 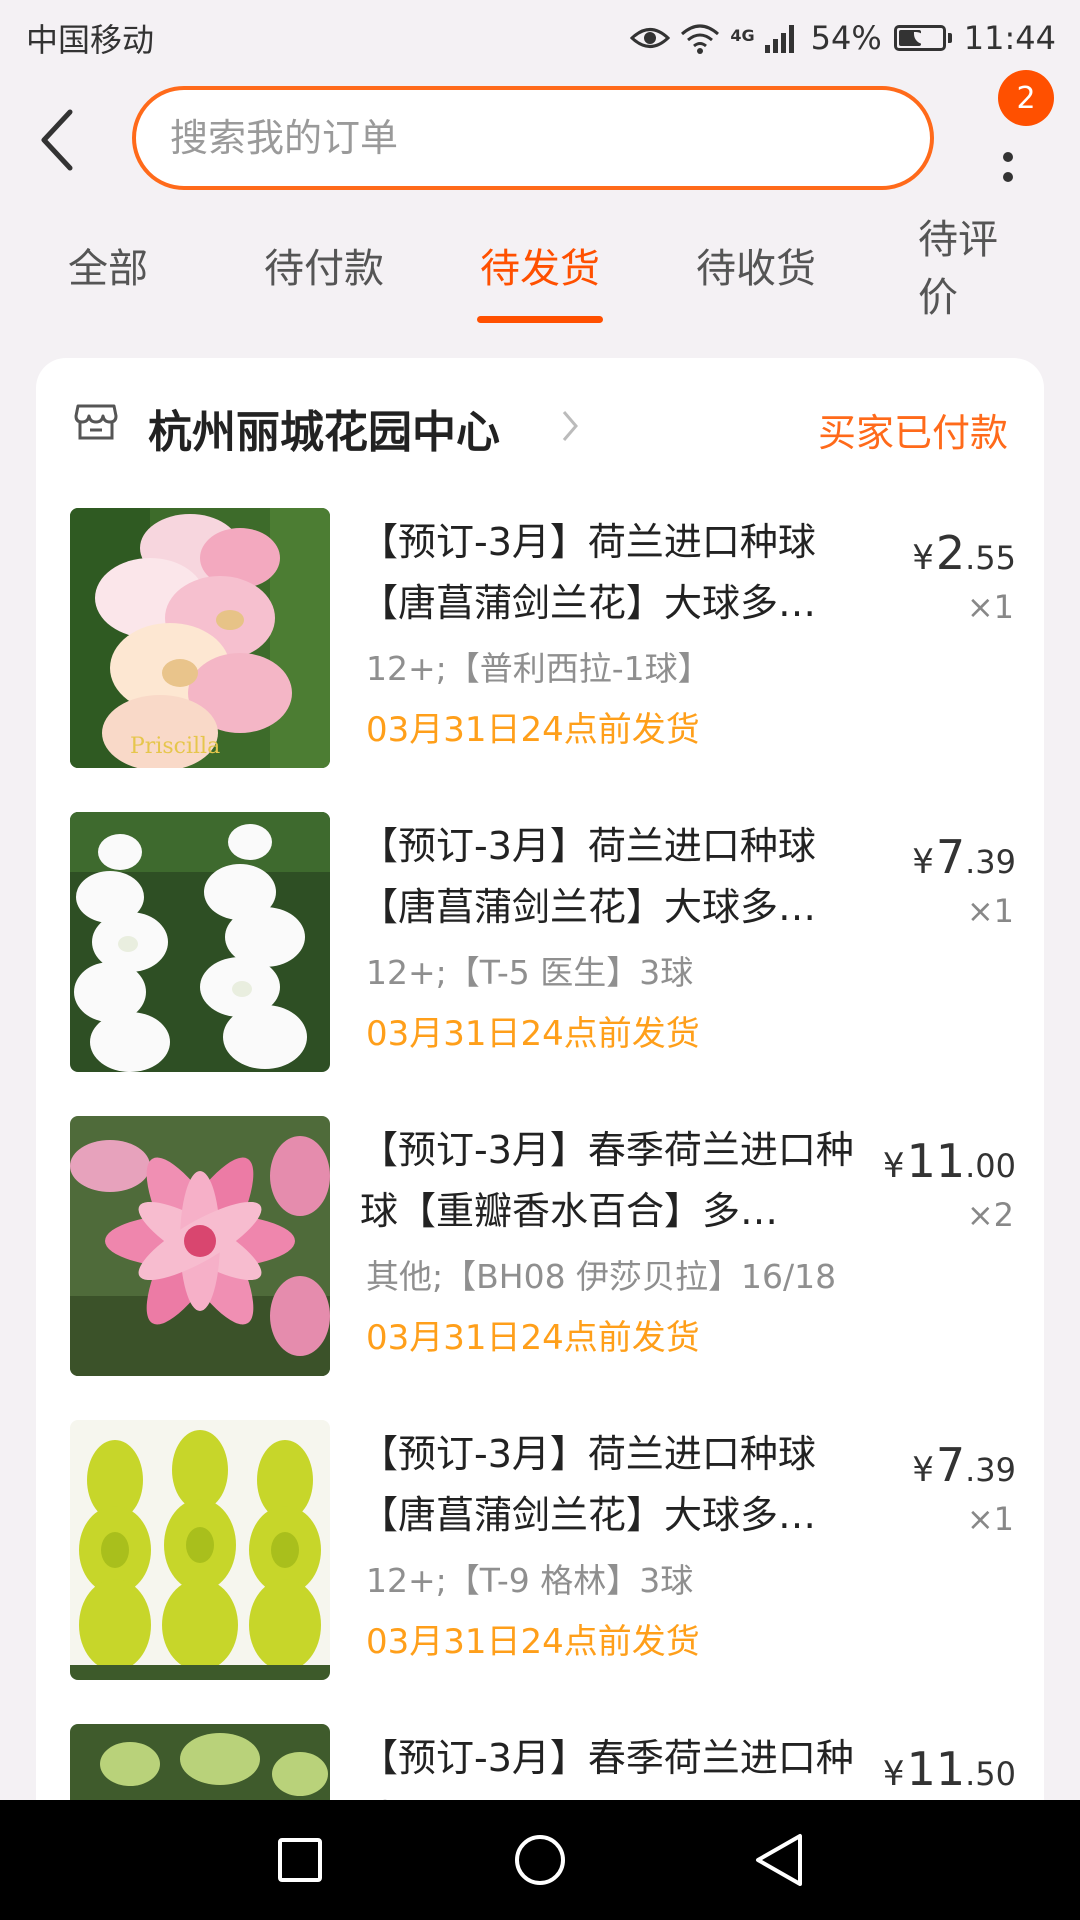 I want to click on back-nav-icon, so click(x=780, y=1860).